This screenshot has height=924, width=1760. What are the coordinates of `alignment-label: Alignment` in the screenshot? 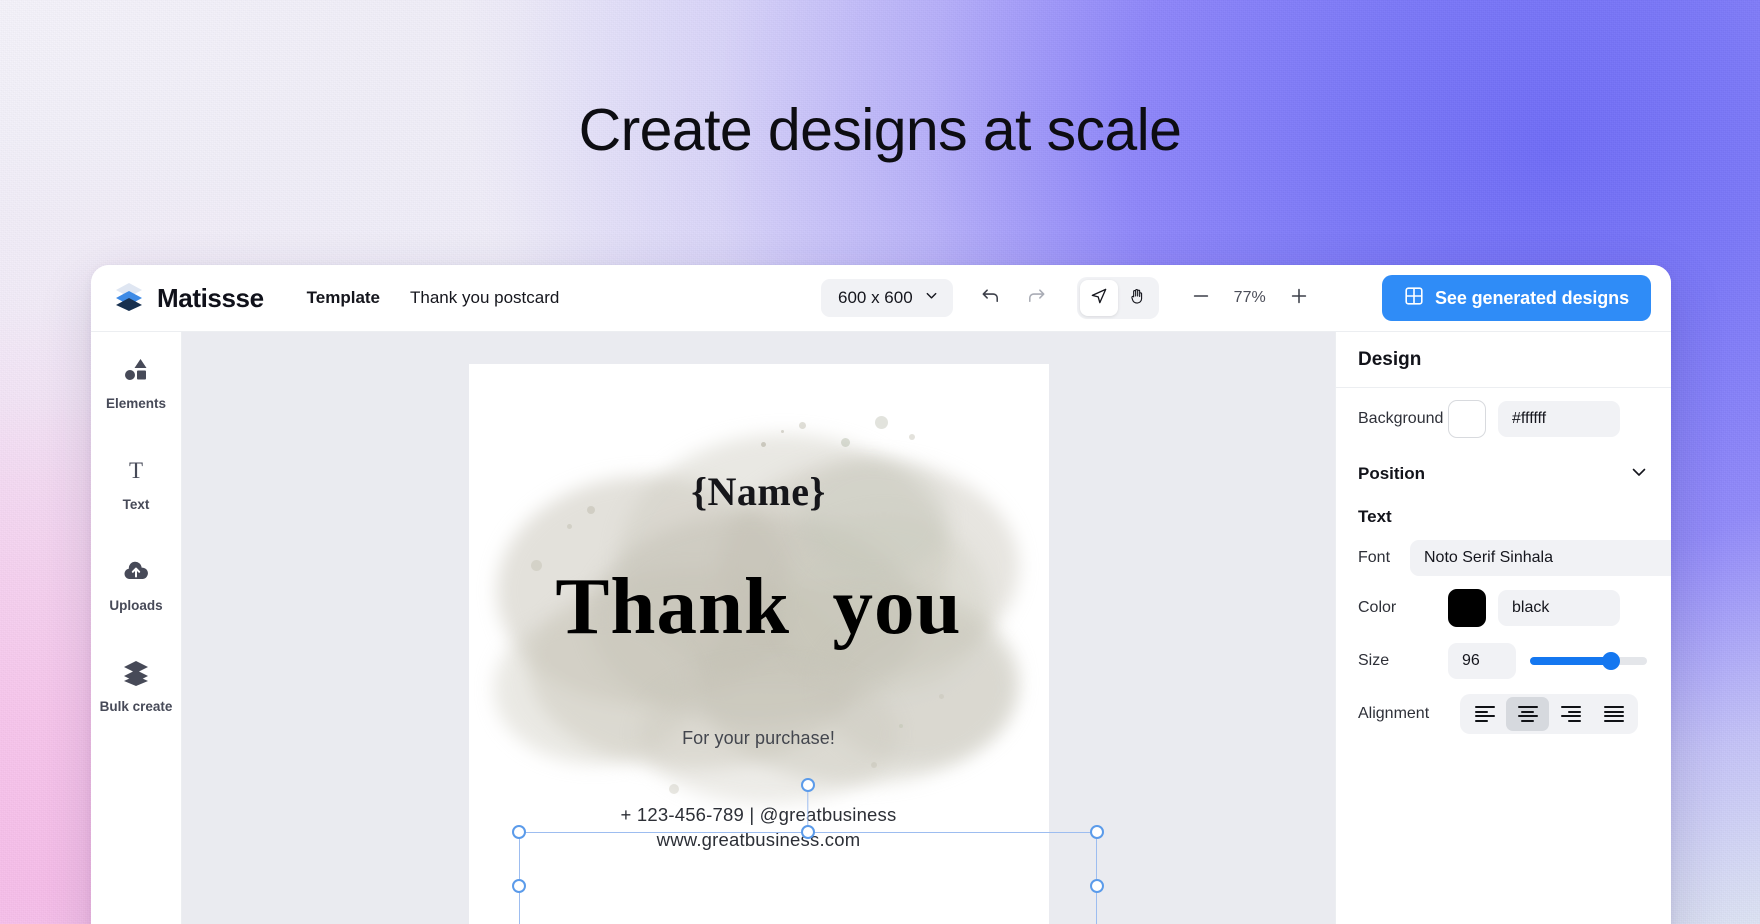 It's located at (1394, 713).